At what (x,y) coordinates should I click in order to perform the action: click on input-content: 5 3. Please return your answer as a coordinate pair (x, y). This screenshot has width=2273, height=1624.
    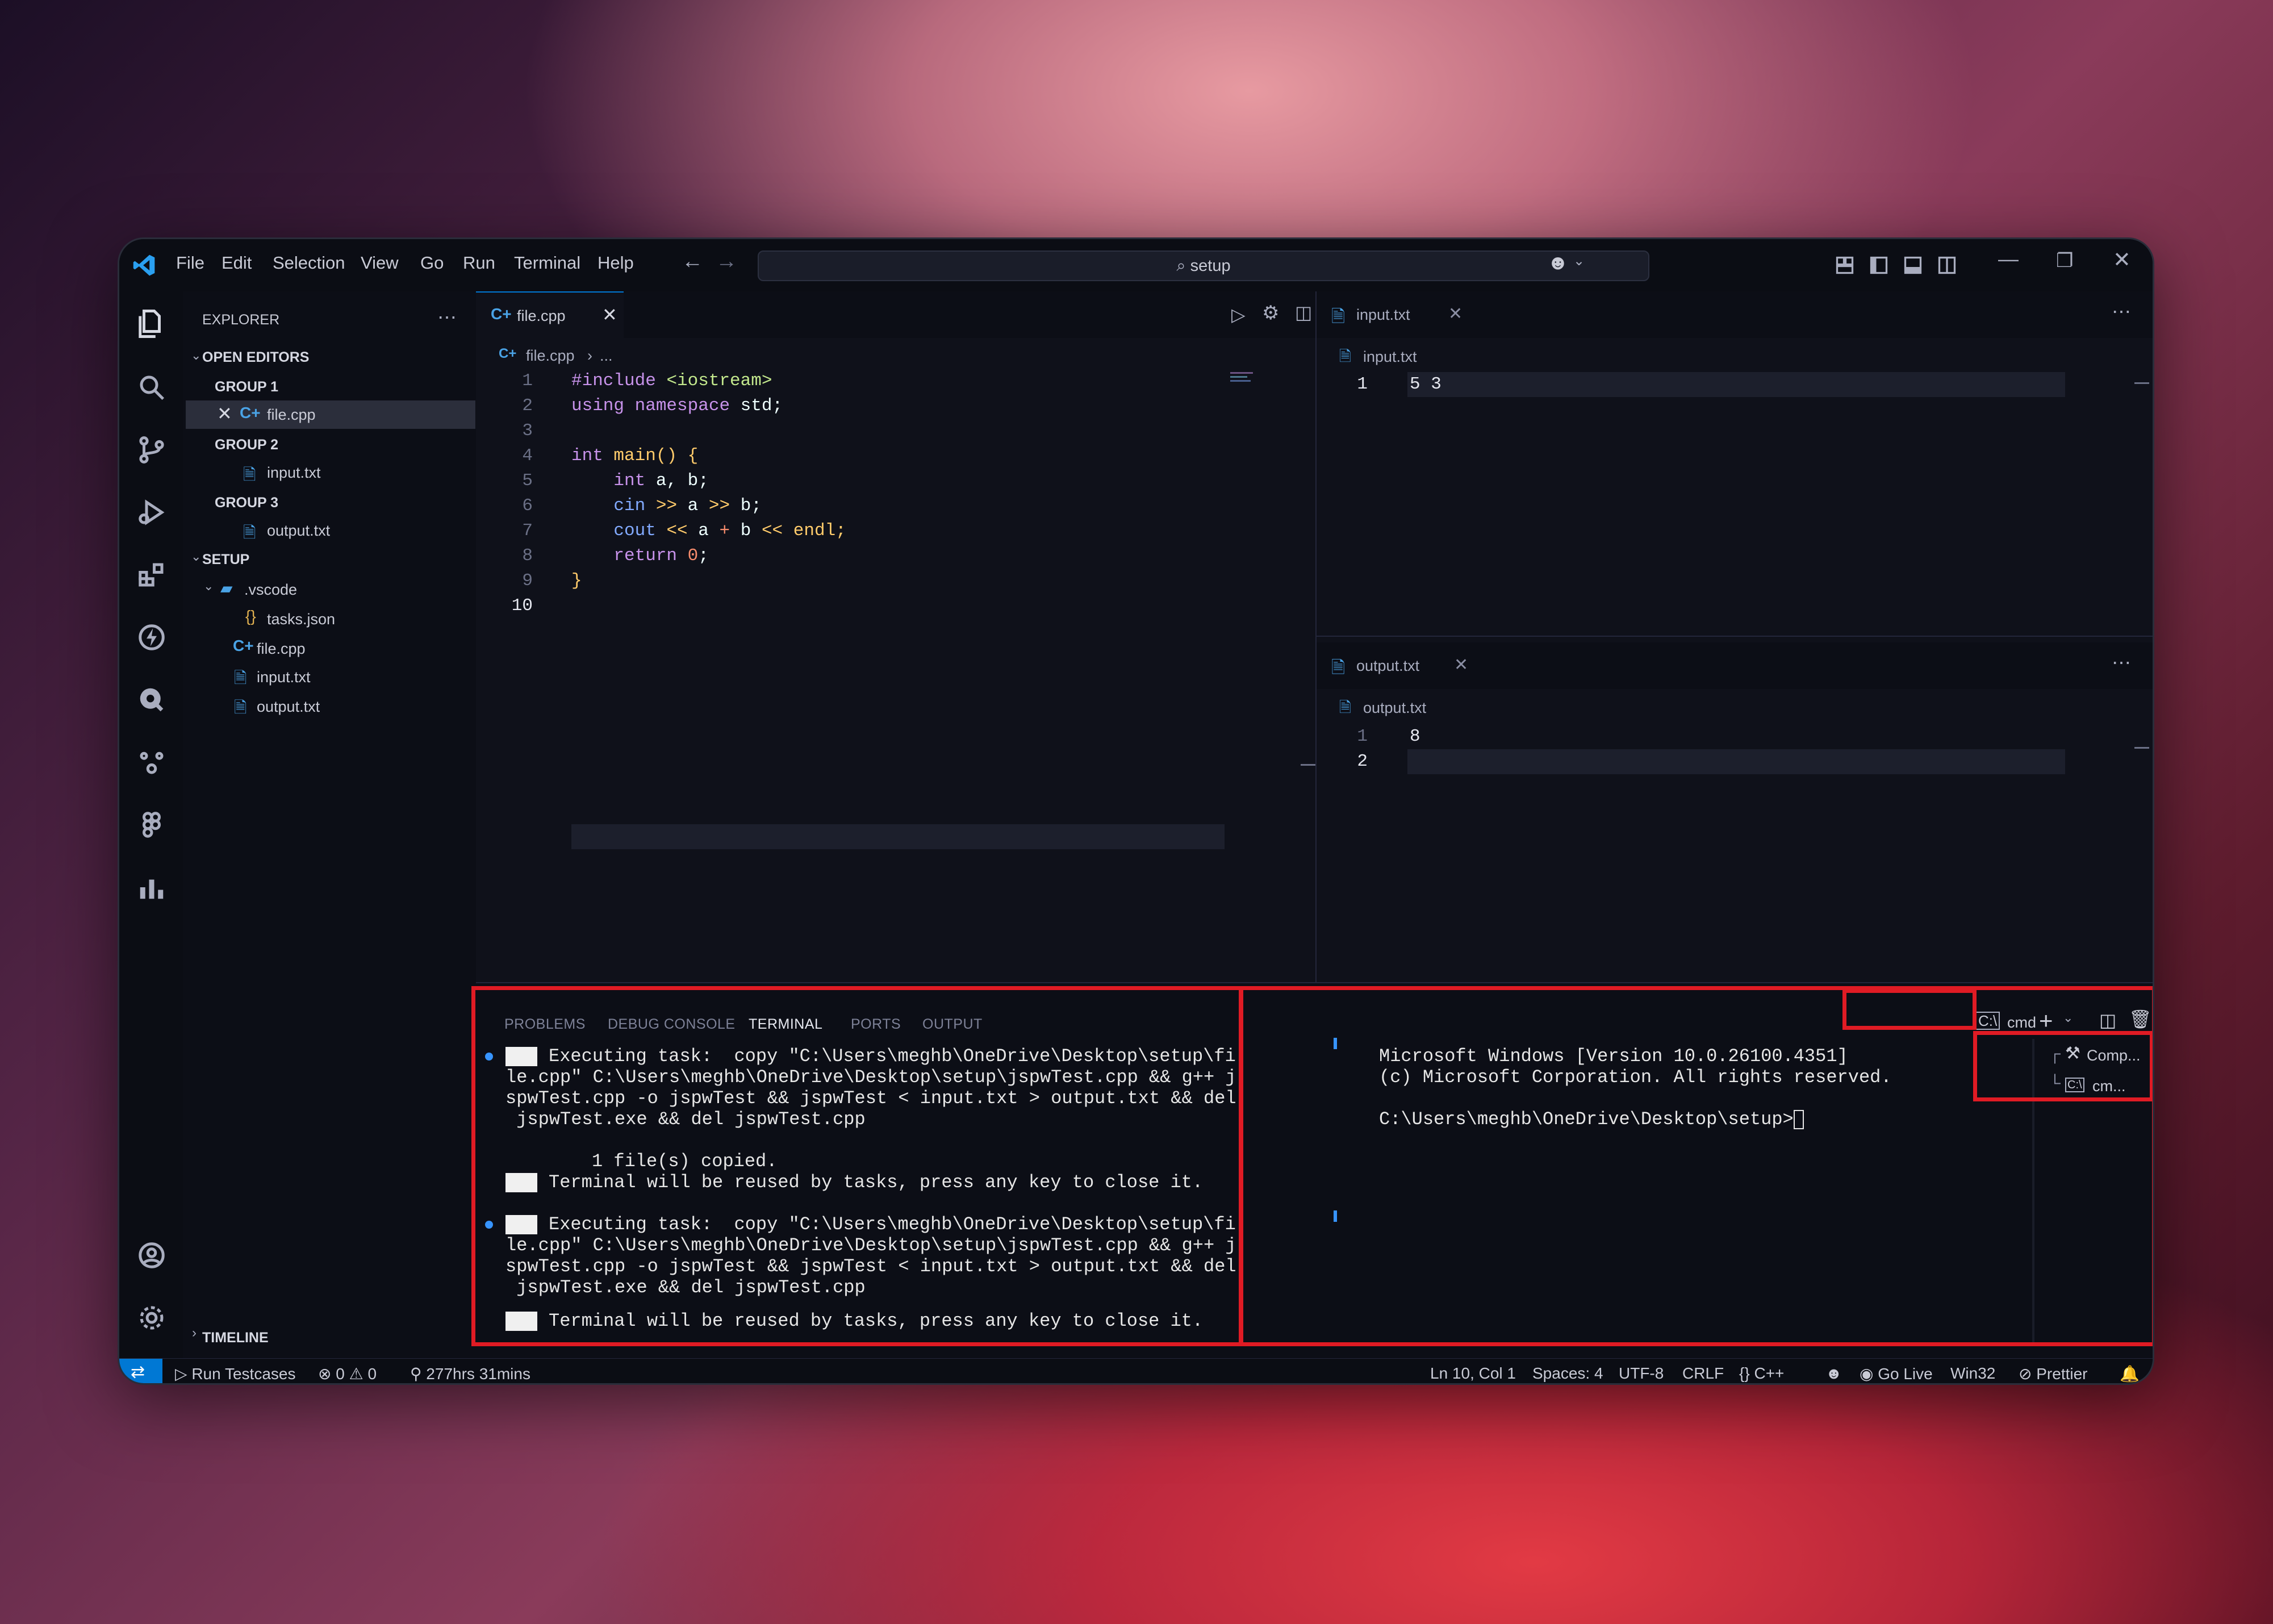
    Looking at the image, I should click on (1425, 384).